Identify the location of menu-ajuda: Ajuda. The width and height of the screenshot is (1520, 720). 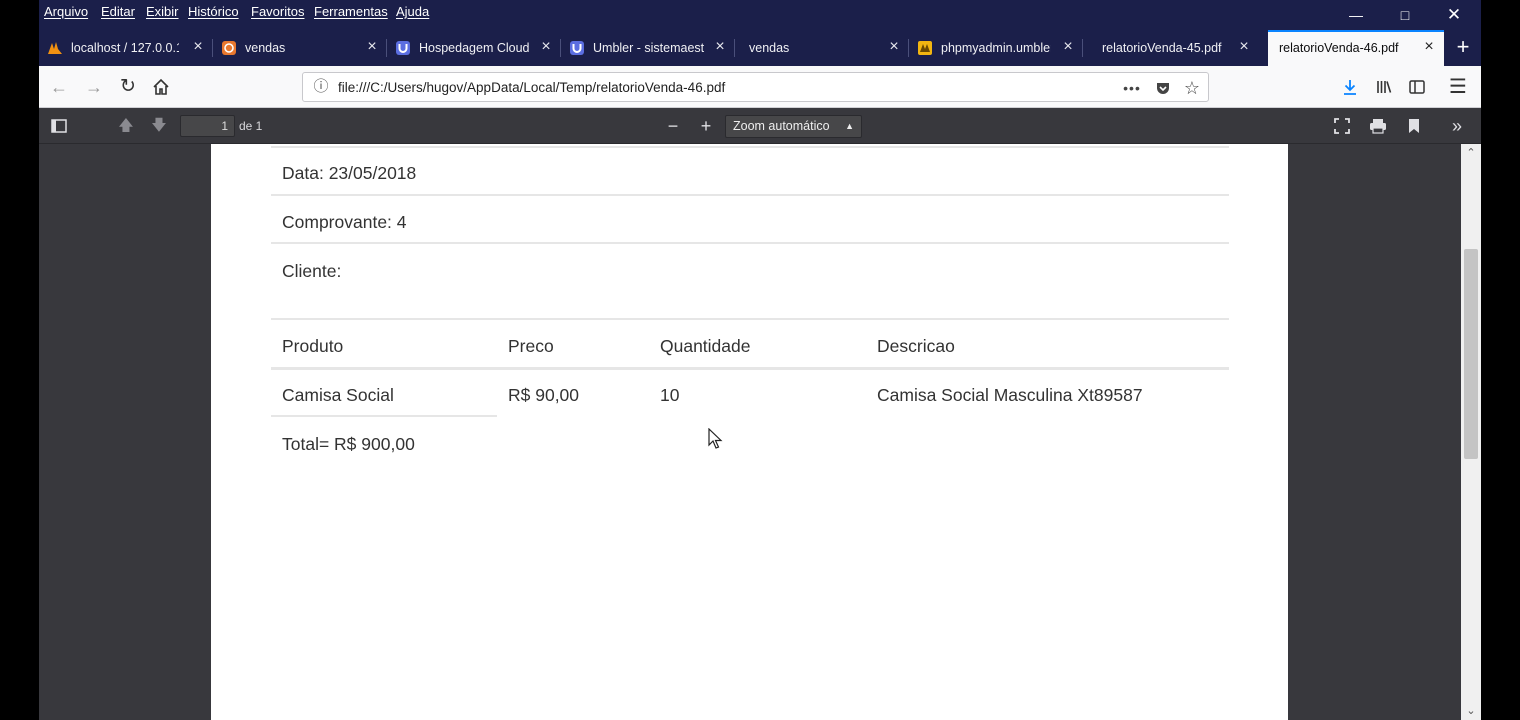
(412, 11).